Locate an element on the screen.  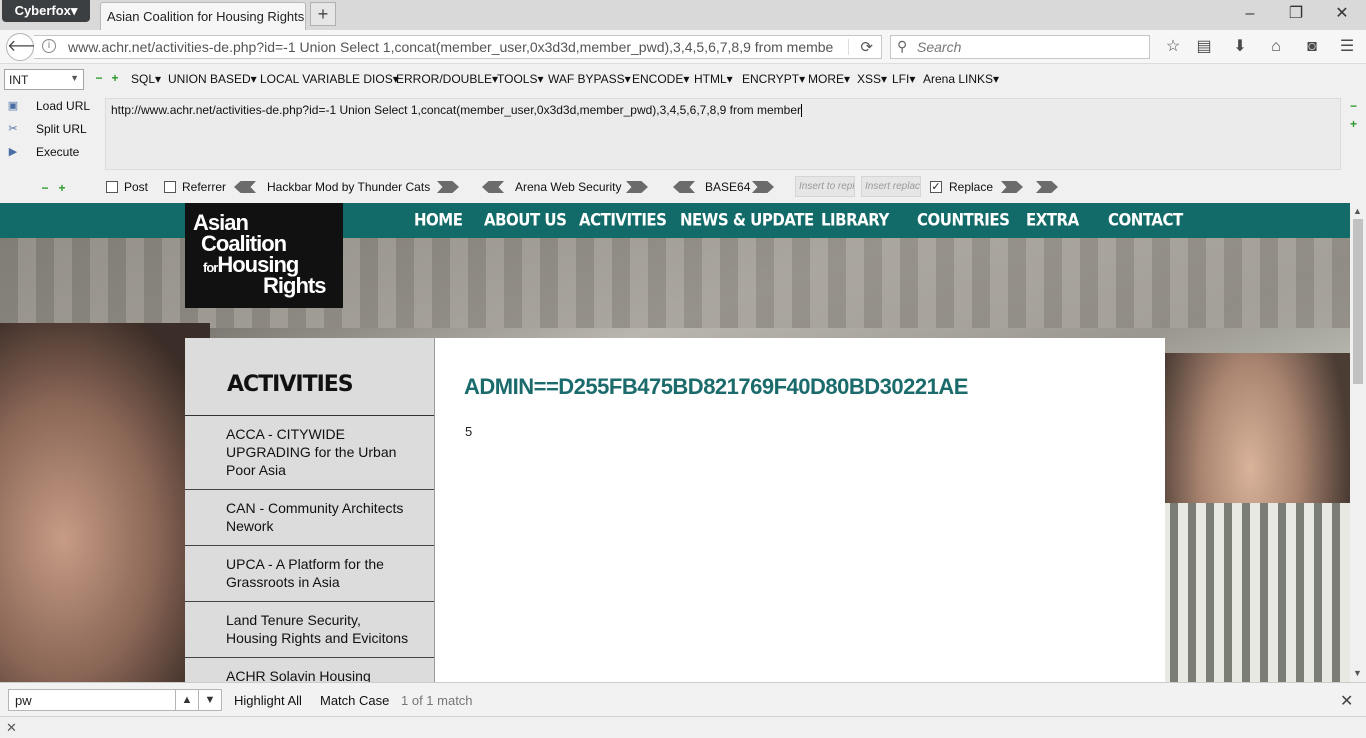
menu-local-variable-dios: LOCAL VARIABLE DIOS▾ is located at coordinates (329, 79).